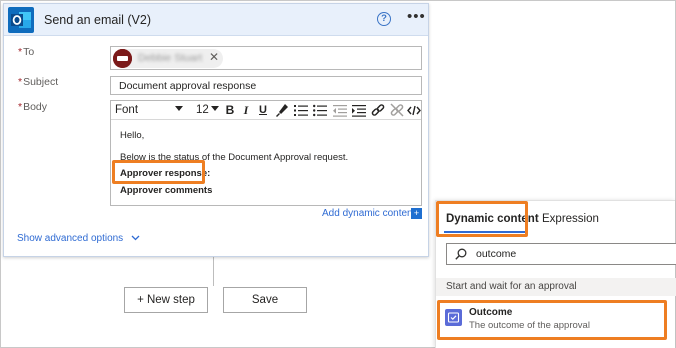 The width and height of the screenshot is (676, 348). I want to click on new-step-button: + New step, so click(166, 300).